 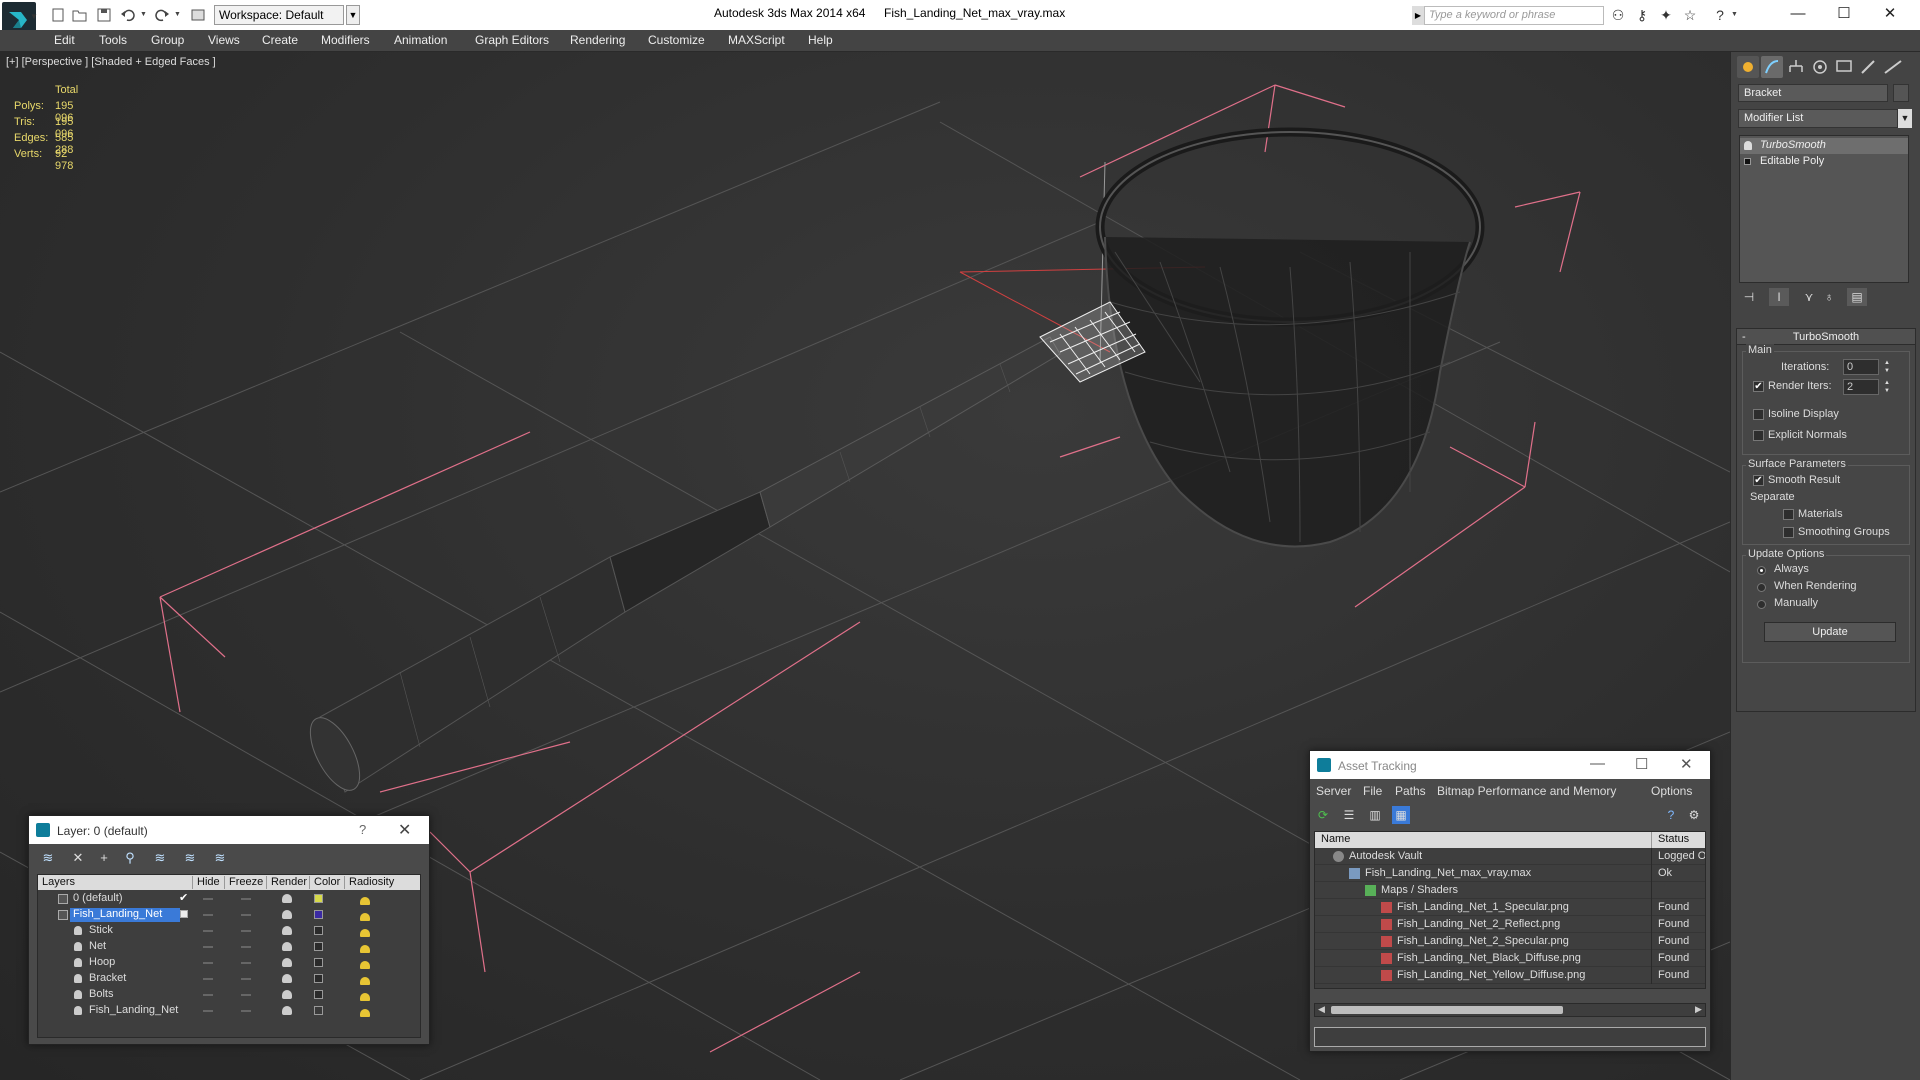 I want to click on asset-row-map: Fish_Landing_Net_Black_Diffuse.png Found, so click(x=1510, y=958).